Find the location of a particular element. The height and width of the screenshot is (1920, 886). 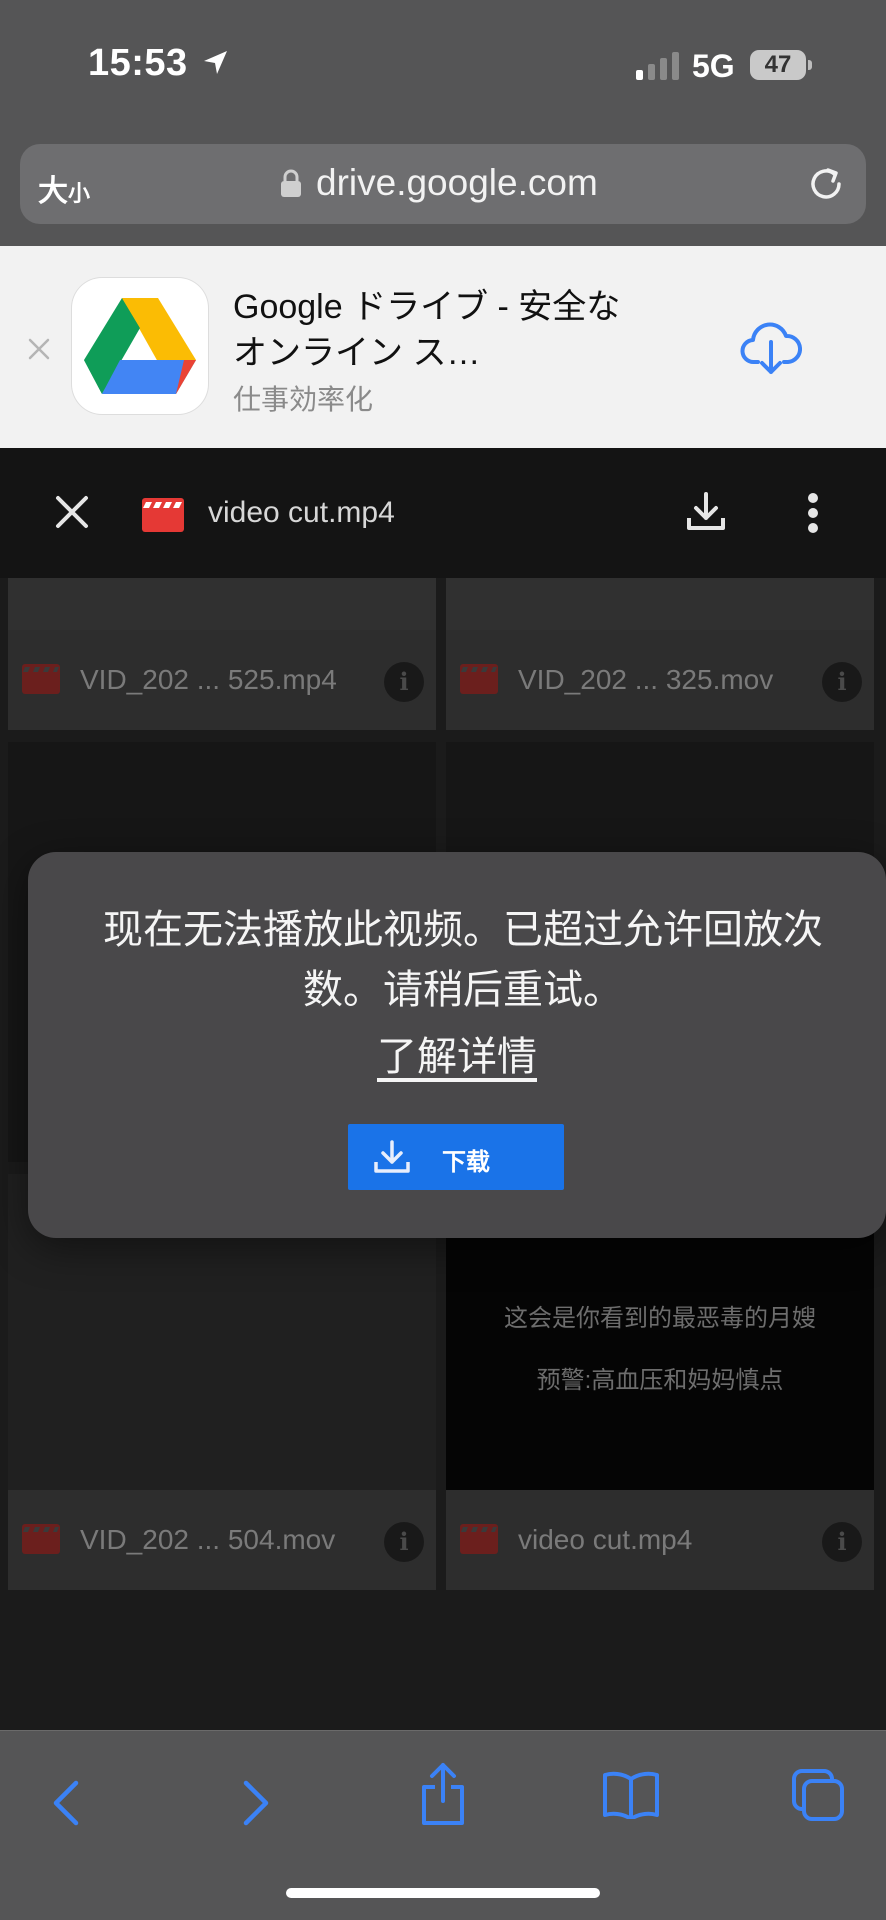

thumbnail-caption: 预警:高血压和妈妈慎点 is located at coordinates (660, 1380).